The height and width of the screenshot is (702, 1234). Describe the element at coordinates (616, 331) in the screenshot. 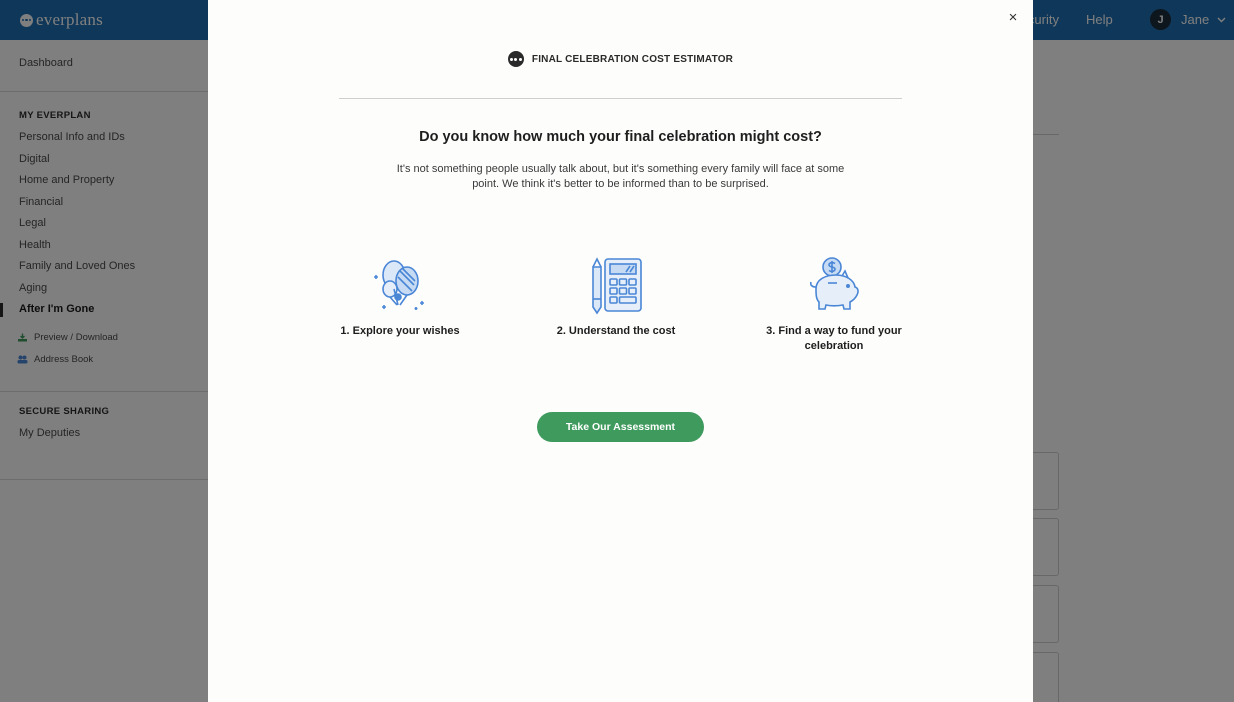

I see `step-2-label: 2. Understand the cost` at that location.